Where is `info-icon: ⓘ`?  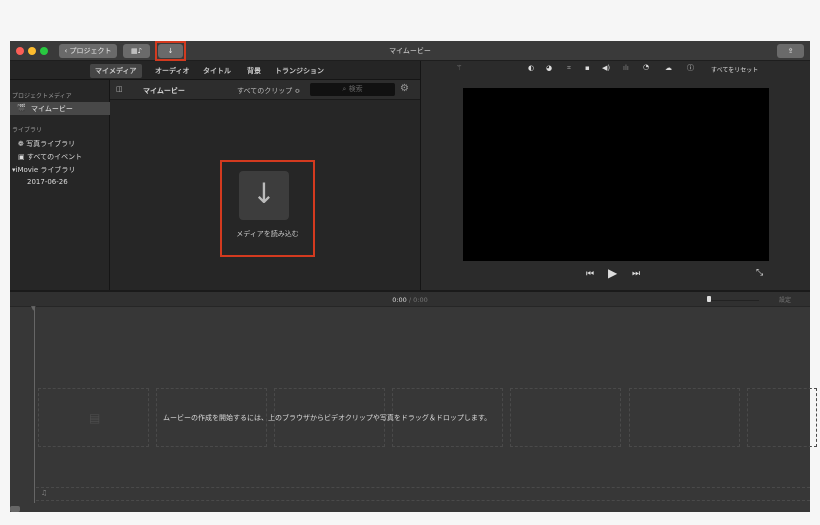
info-icon: ⓘ is located at coordinates (690, 68).